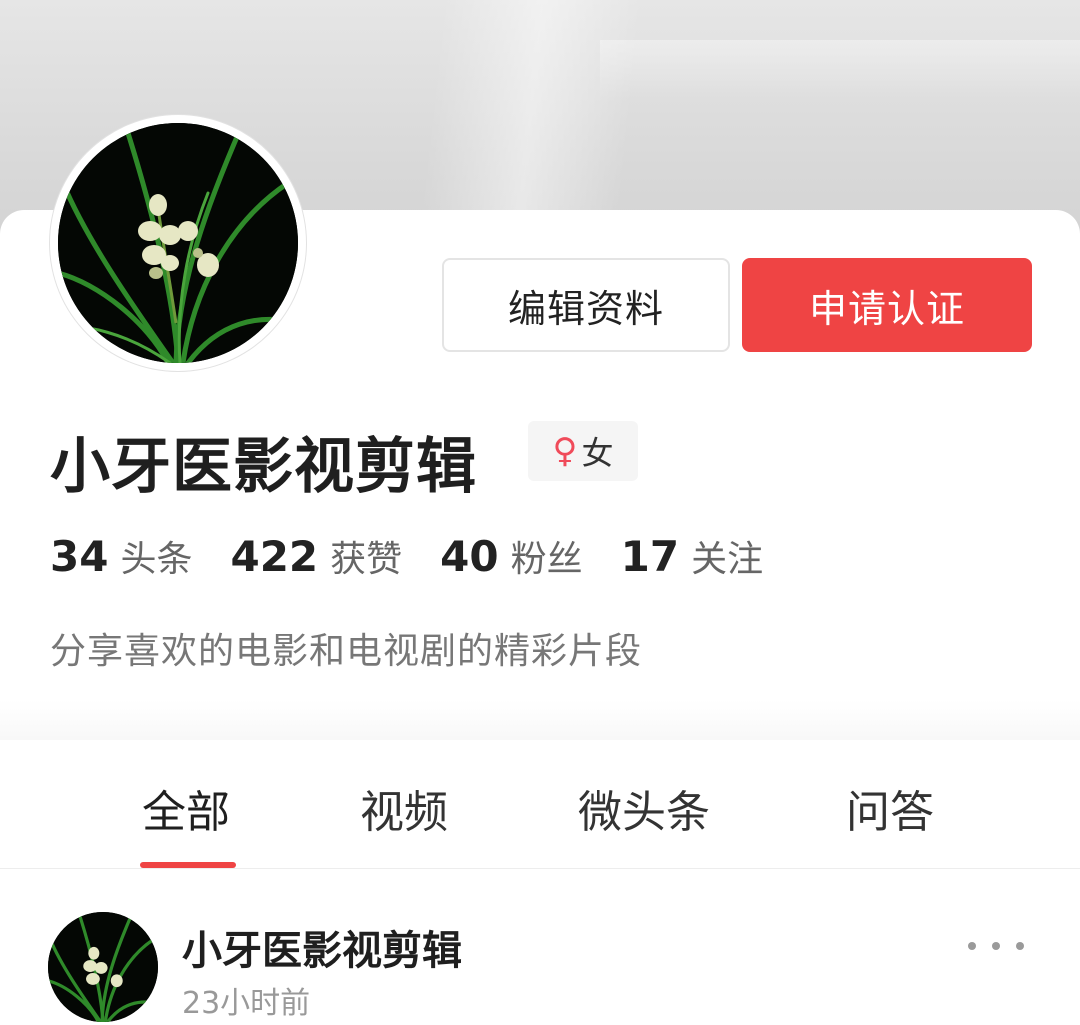  I want to click on gender-badge: ♀ 女, so click(583, 451).